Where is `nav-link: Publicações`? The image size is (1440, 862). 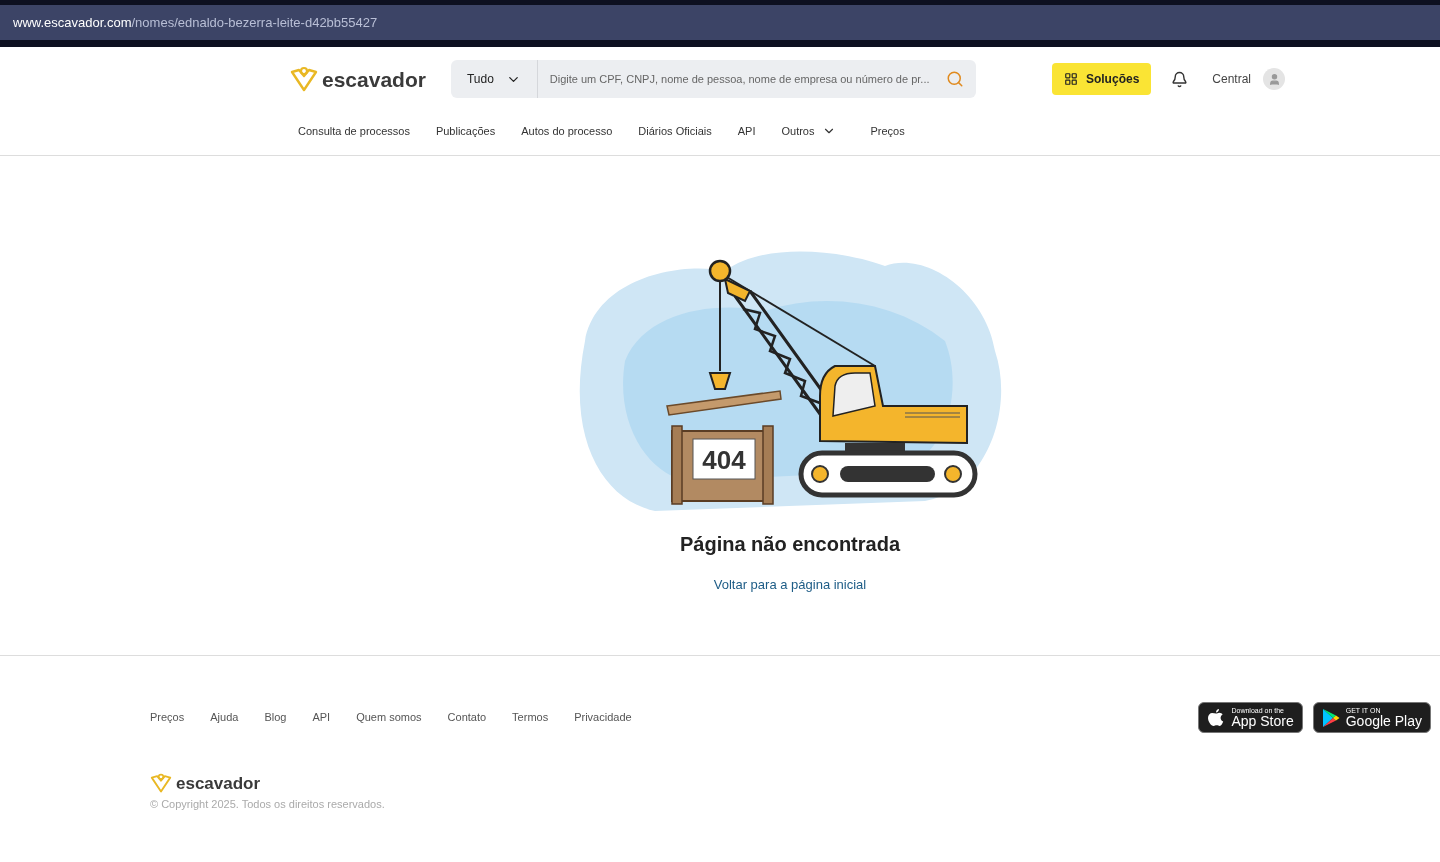 nav-link: Publicações is located at coordinates (465, 131).